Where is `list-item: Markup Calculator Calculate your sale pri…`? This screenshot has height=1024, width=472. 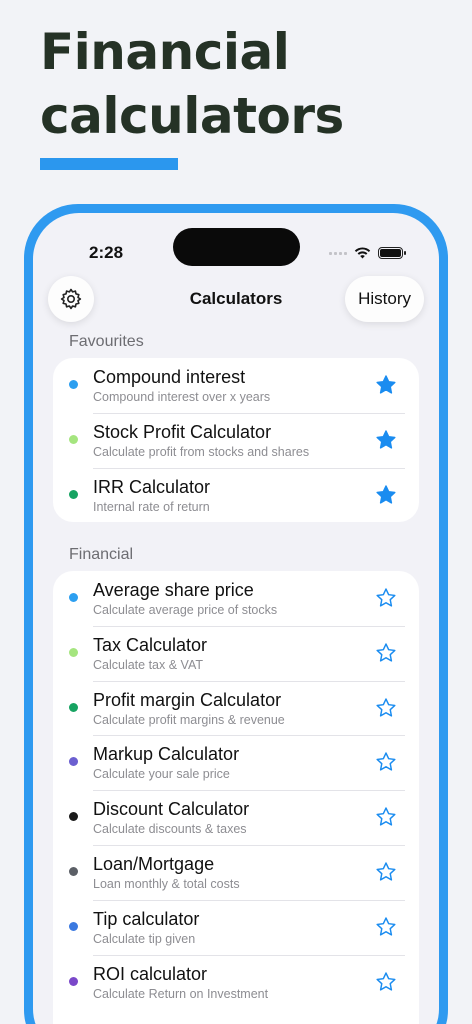
list-item: Markup Calculator Calculate your sale pri… is located at coordinates (236, 762).